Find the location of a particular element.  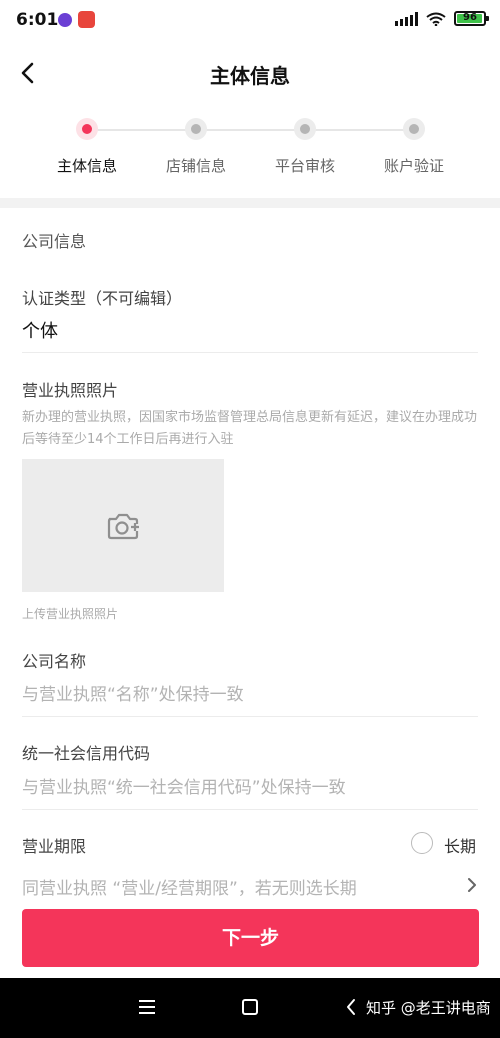

step-label: 店铺信息 is located at coordinates (195, 166).